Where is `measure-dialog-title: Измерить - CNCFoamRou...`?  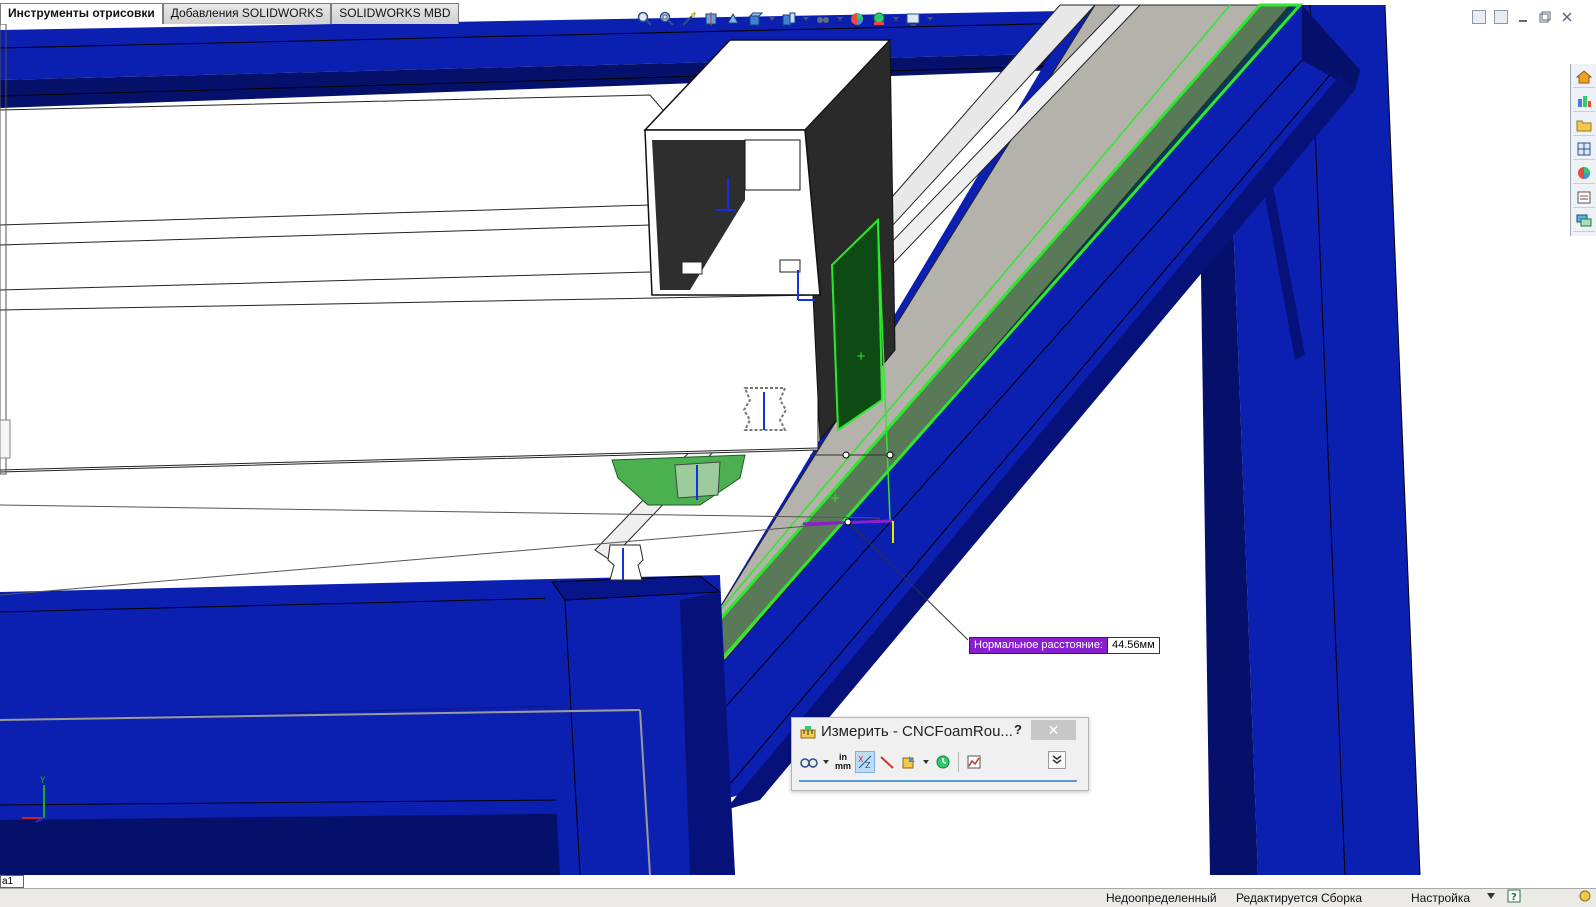
measure-dialog-title: Измерить - CNCFoamRou... is located at coordinates (917, 731).